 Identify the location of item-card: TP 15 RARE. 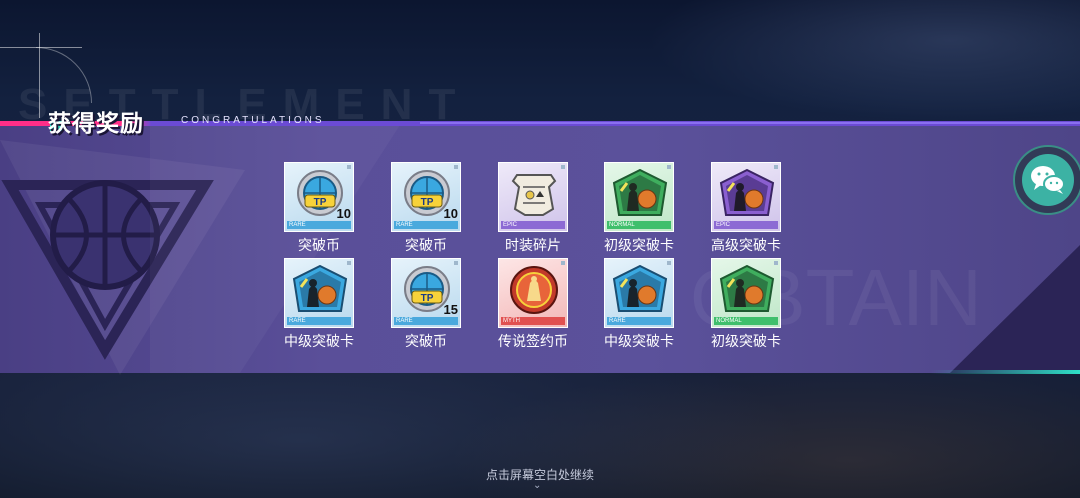
(426, 293).